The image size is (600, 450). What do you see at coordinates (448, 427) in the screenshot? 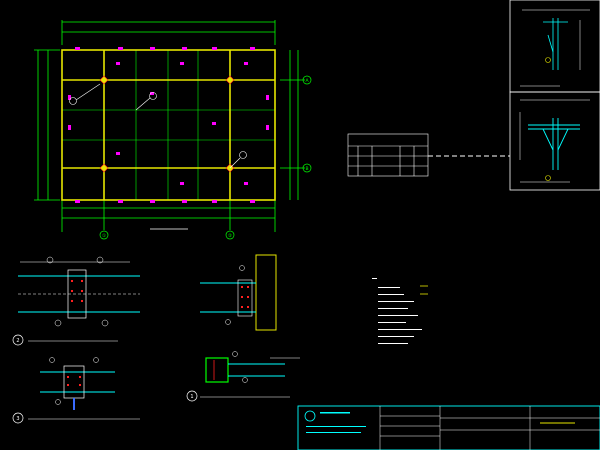
I see `title-block` at bounding box center [448, 427].